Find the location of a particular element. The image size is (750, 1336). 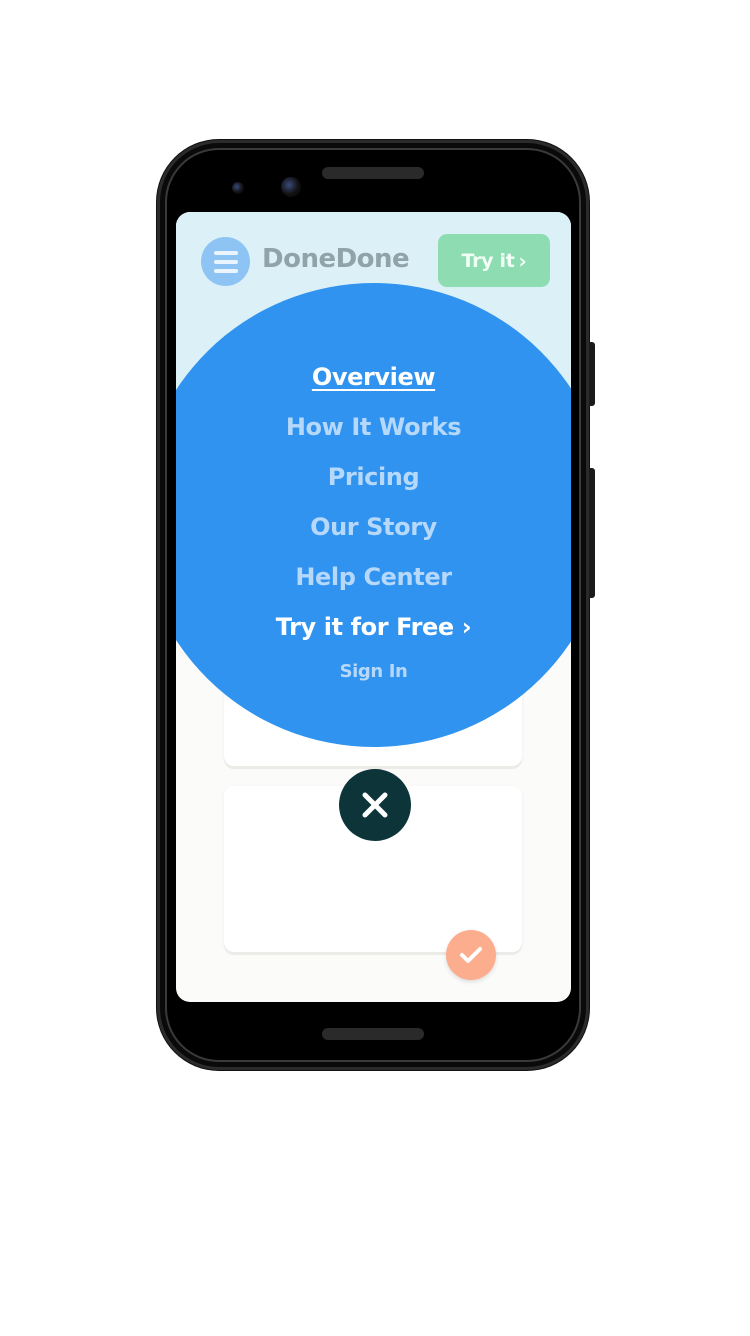

hamburger-icon is located at coordinates (225, 252).